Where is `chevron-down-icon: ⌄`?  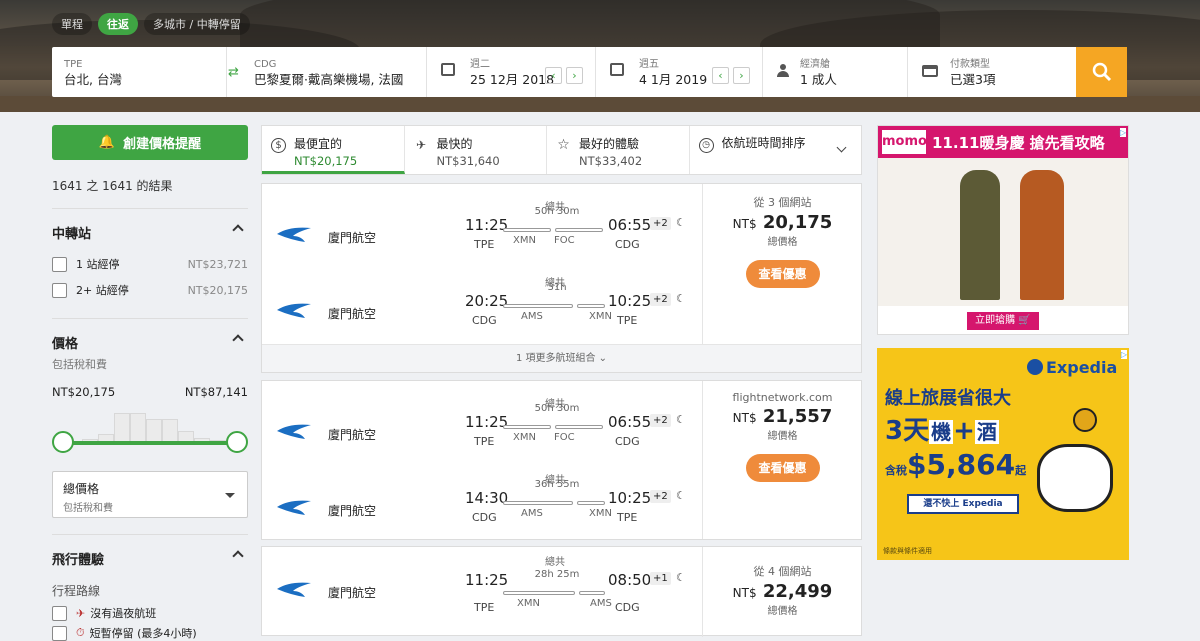 chevron-down-icon: ⌄ is located at coordinates (603, 358).